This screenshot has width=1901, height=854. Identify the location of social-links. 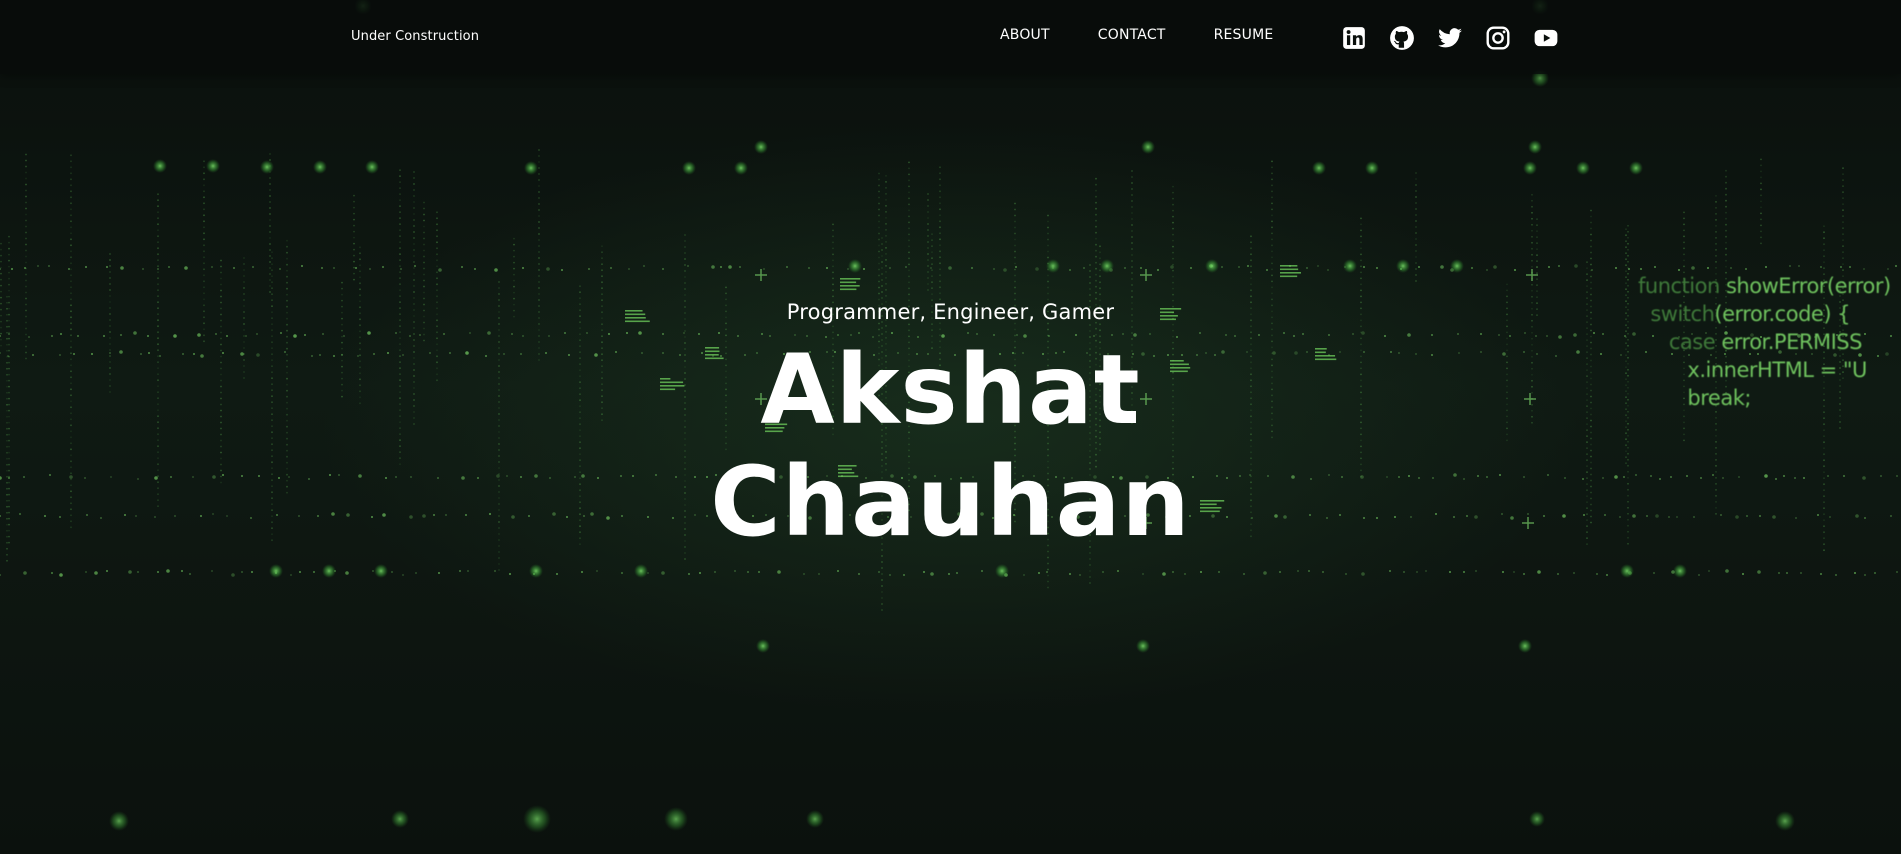
(1450, 38).